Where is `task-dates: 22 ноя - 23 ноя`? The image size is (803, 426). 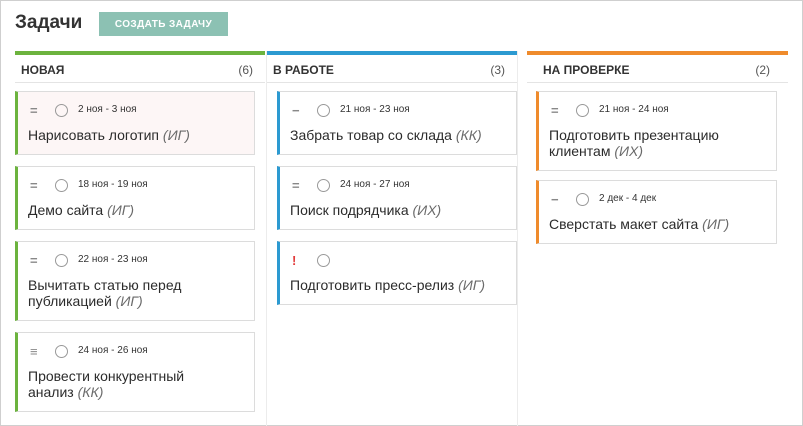
task-dates: 22 ноя - 23 ноя is located at coordinates (113, 259).